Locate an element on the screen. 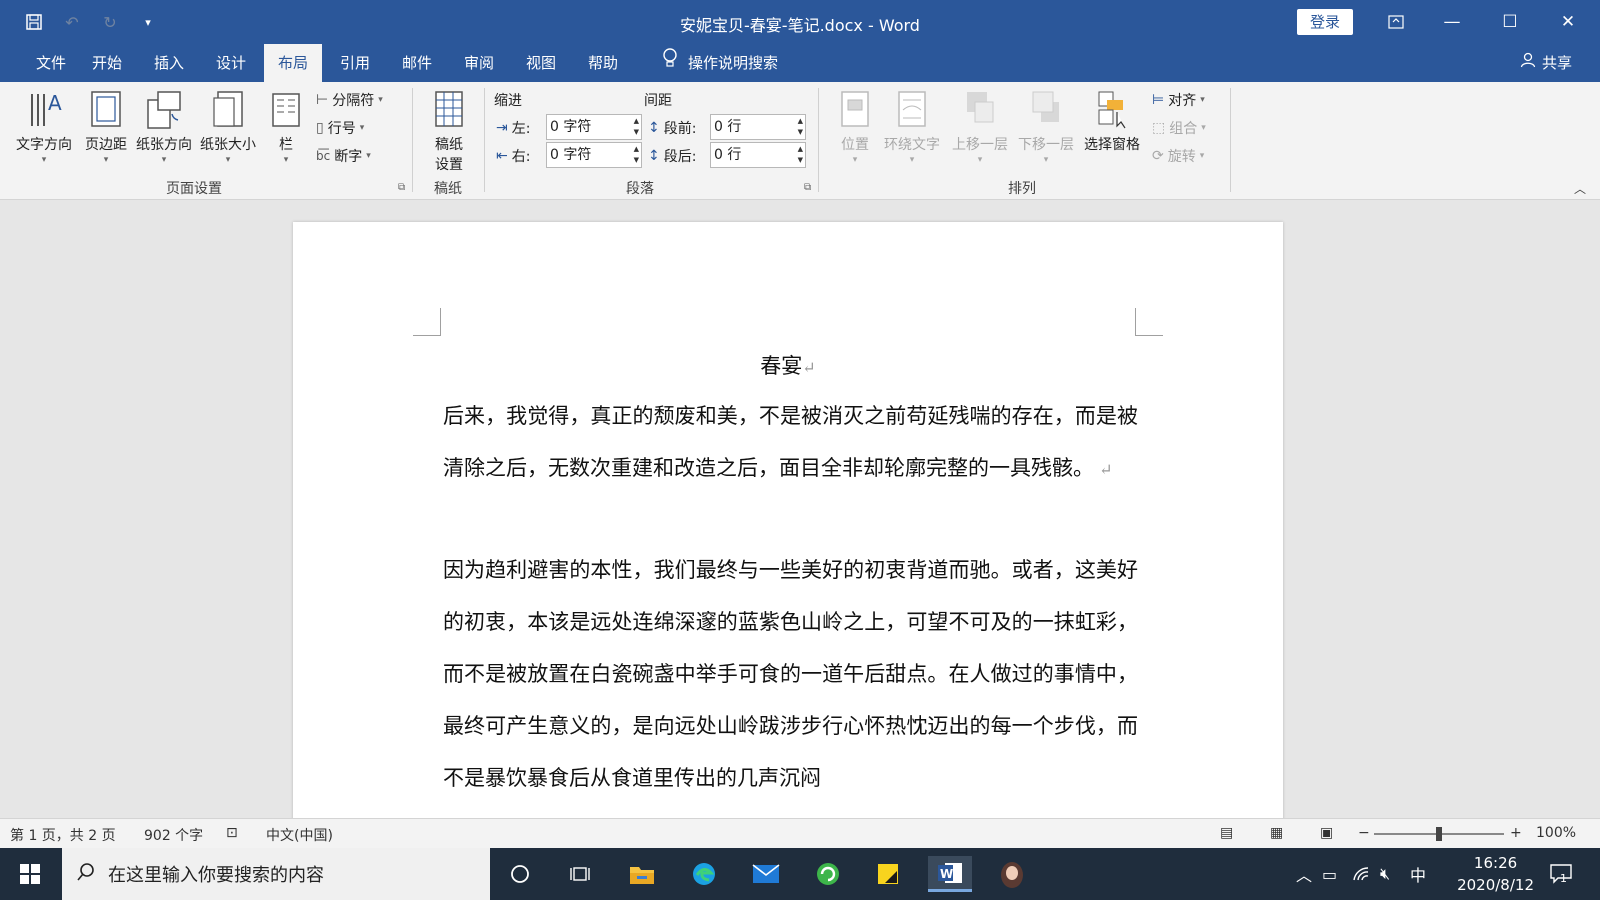 The image size is (1600, 900). orientation-button: 纸张方向 ▾ is located at coordinates (164, 127).